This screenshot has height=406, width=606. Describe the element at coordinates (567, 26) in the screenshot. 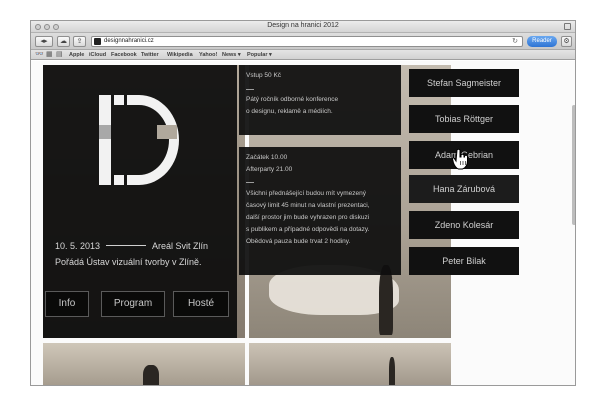

I see `fullscreen-icon` at that location.